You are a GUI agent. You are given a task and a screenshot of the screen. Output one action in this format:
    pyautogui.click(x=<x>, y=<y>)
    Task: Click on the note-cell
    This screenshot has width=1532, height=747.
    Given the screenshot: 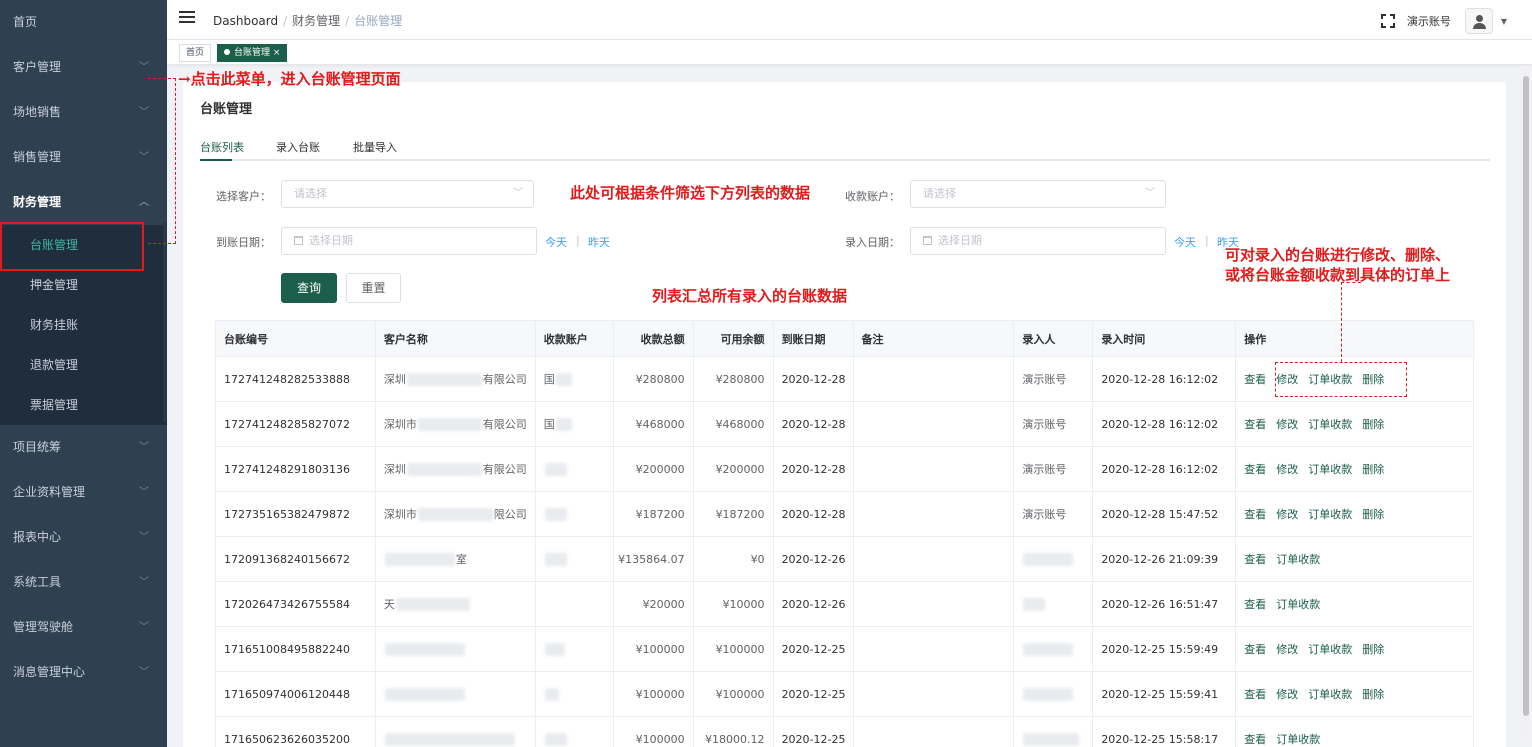 What is the action you would take?
    pyautogui.click(x=934, y=379)
    